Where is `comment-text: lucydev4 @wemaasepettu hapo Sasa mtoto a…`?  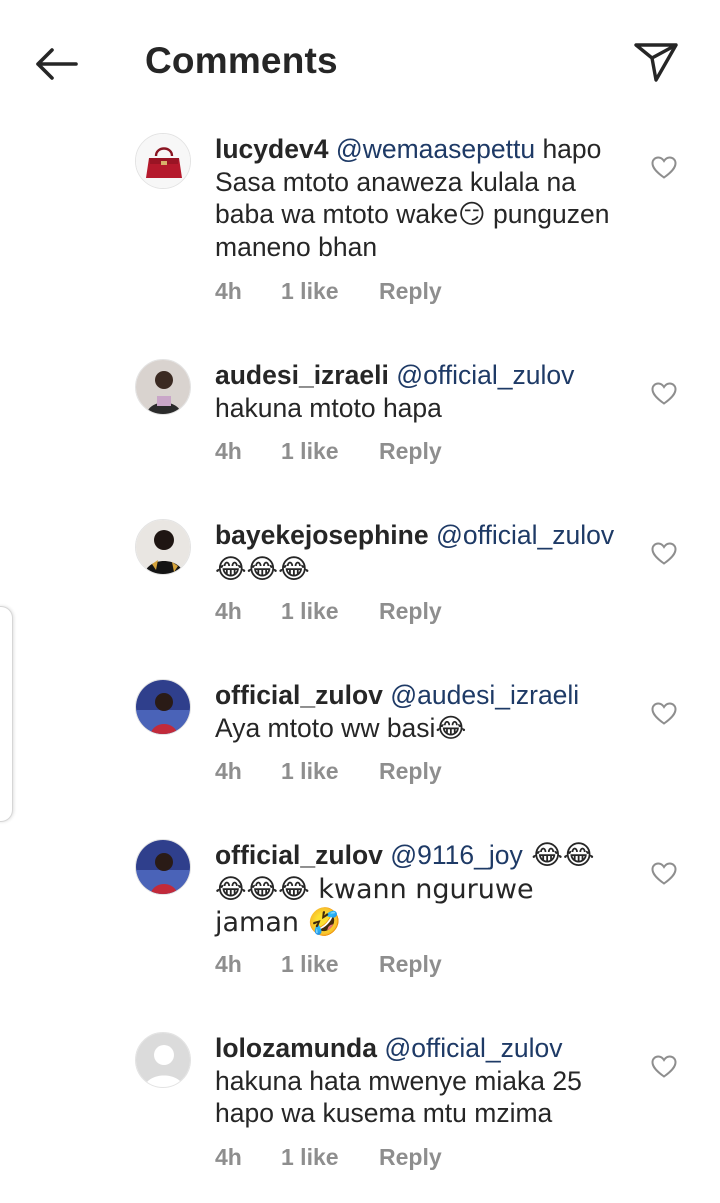
comment-text: lucydev4 @wemaasepettu hapo Sasa mtoto a… is located at coordinates (420, 198).